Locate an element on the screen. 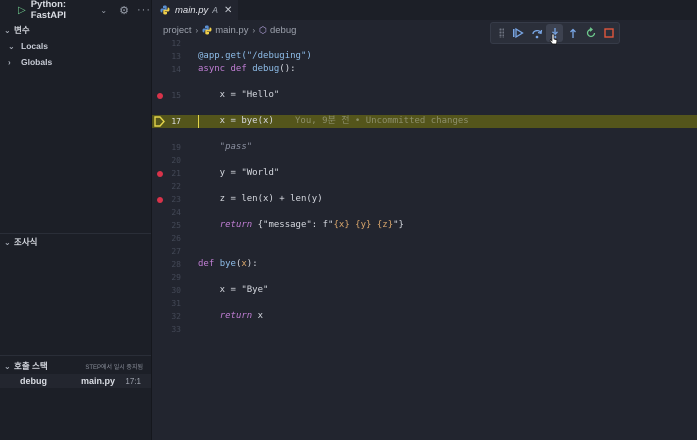  code-line: 32 return x is located at coordinates (424, 316).